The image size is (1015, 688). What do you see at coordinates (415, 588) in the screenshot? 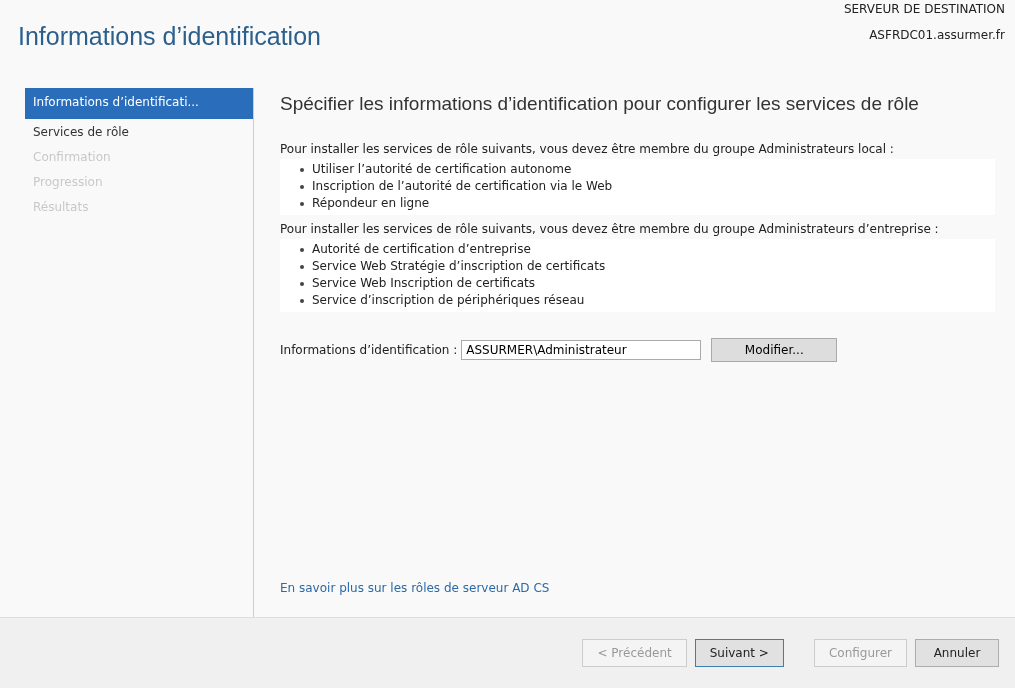
I see `learn-more-link: En savoir plus sur les rôles de serveur AD CS` at bounding box center [415, 588].